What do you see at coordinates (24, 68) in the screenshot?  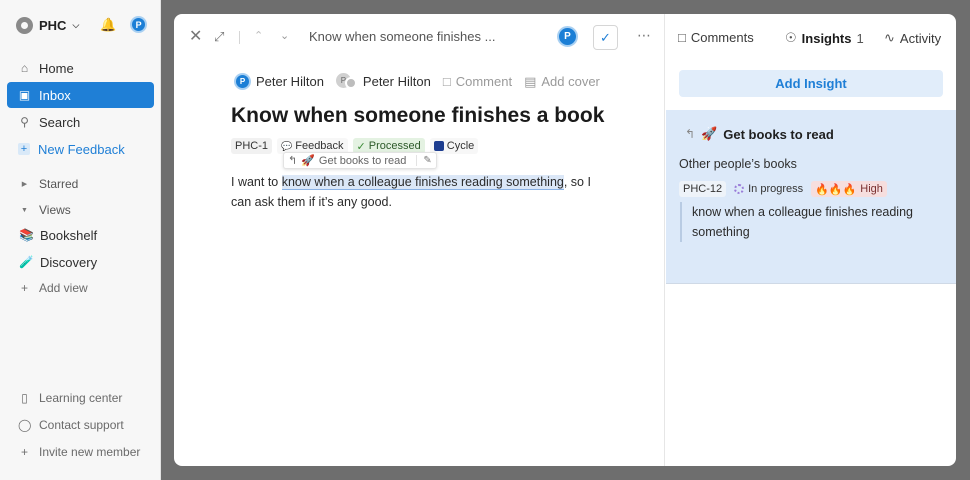 I see `home-icon: ⌂` at bounding box center [24, 68].